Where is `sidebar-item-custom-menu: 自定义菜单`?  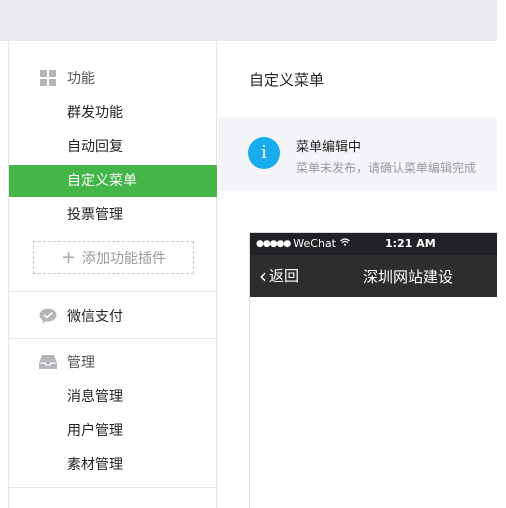 sidebar-item-custom-menu: 自定义菜单 is located at coordinates (113, 181).